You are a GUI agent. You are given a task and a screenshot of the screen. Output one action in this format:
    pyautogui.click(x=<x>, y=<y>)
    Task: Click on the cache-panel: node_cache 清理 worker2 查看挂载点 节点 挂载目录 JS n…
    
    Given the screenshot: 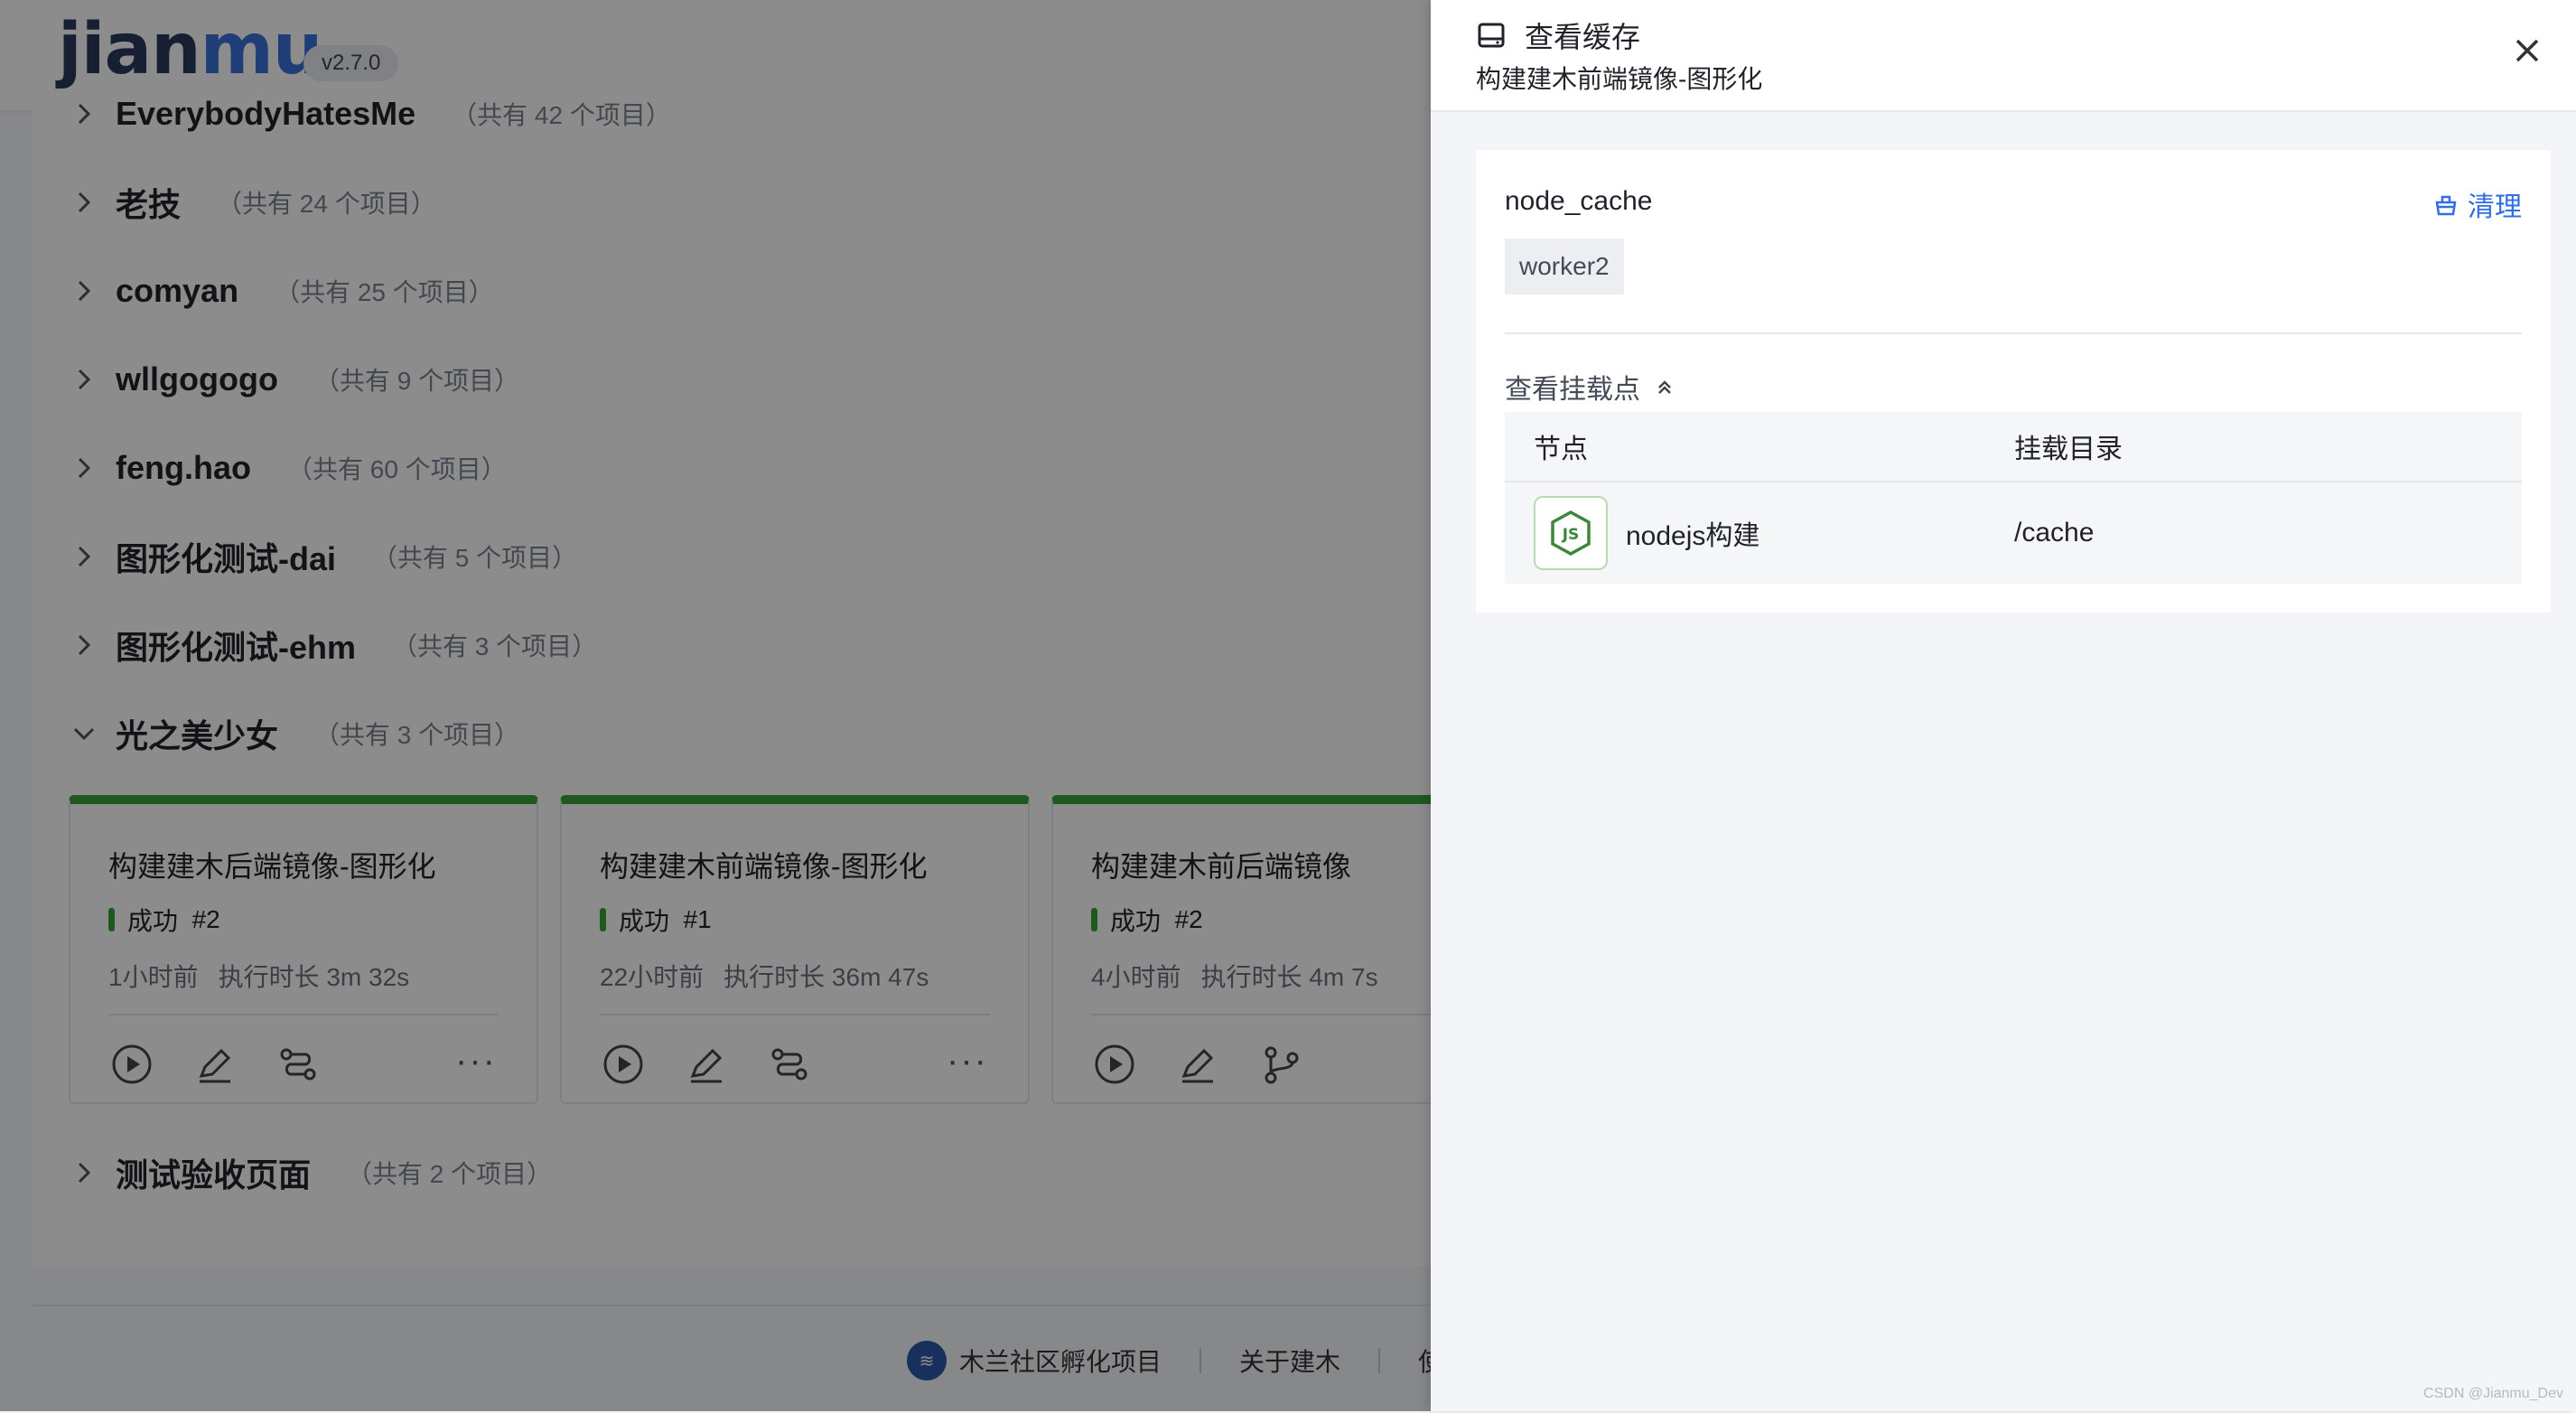 What is the action you would take?
    pyautogui.click(x=2014, y=381)
    